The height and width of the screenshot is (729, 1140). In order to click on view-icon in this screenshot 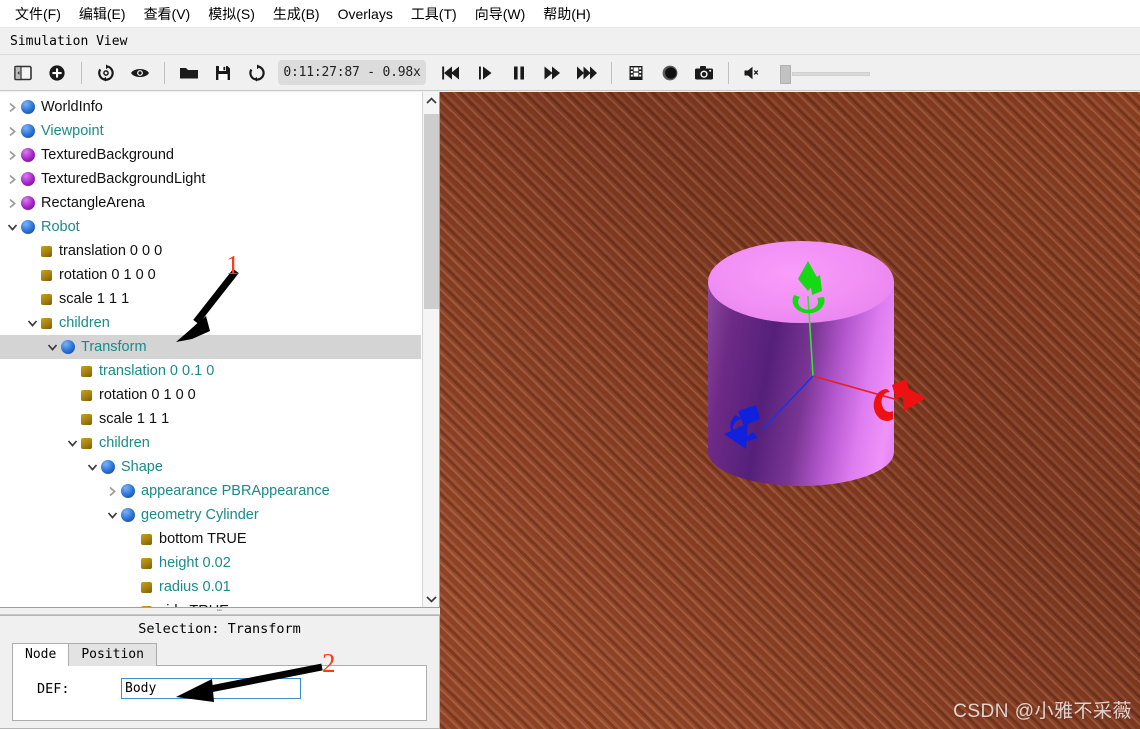, I will do `click(140, 73)`.